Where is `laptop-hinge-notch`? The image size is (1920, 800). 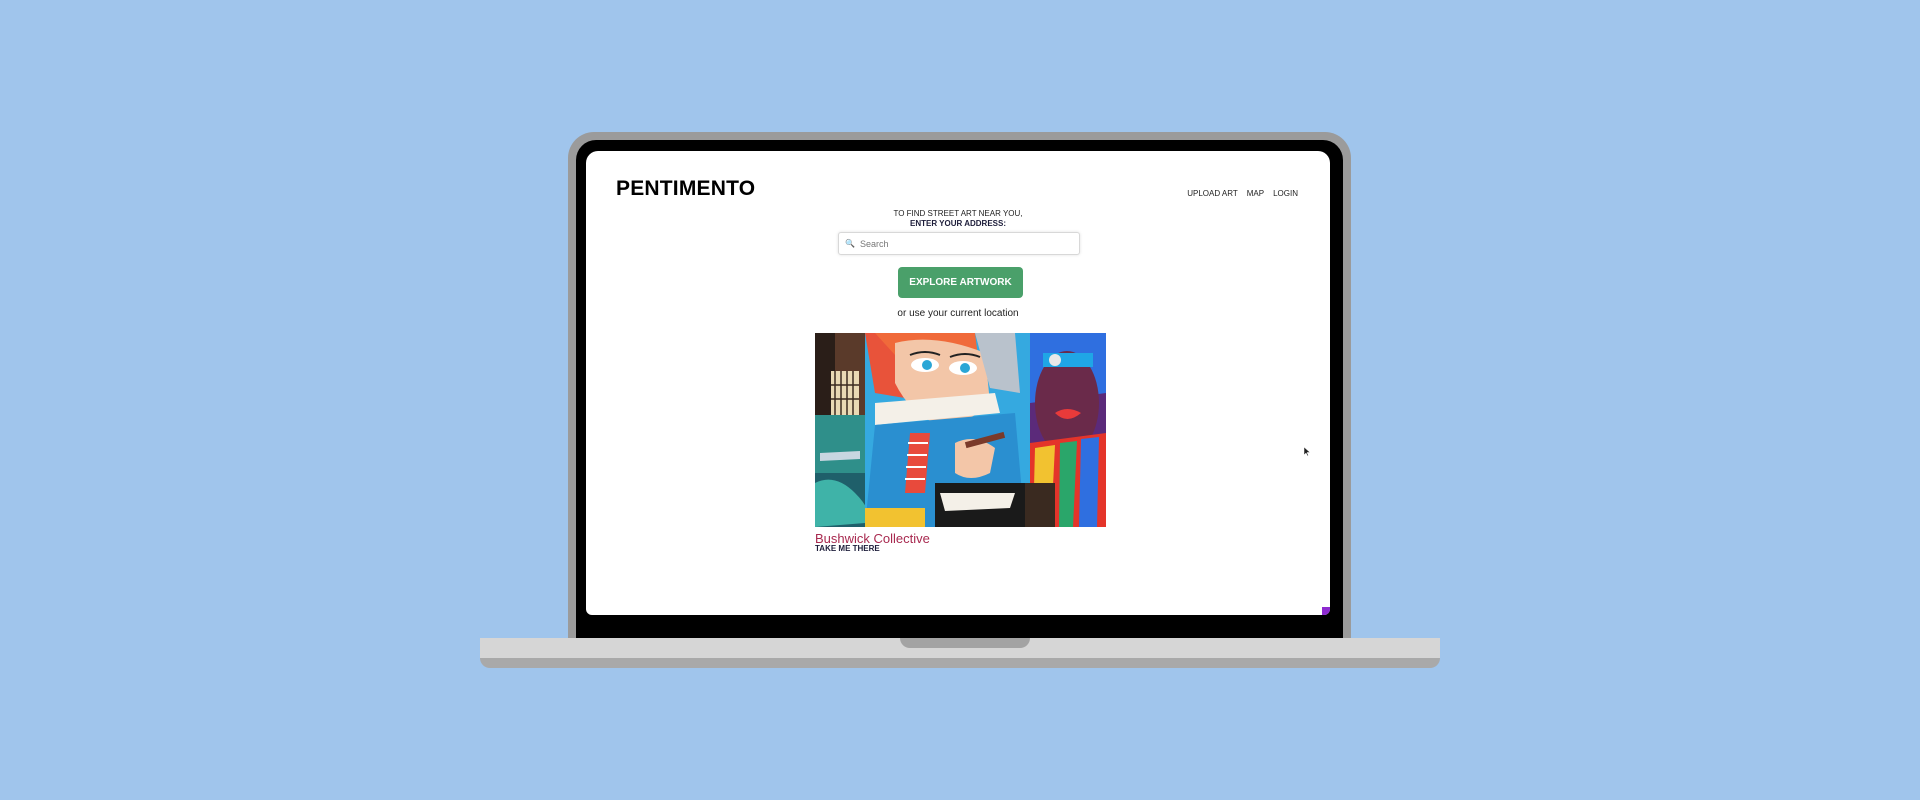 laptop-hinge-notch is located at coordinates (965, 643).